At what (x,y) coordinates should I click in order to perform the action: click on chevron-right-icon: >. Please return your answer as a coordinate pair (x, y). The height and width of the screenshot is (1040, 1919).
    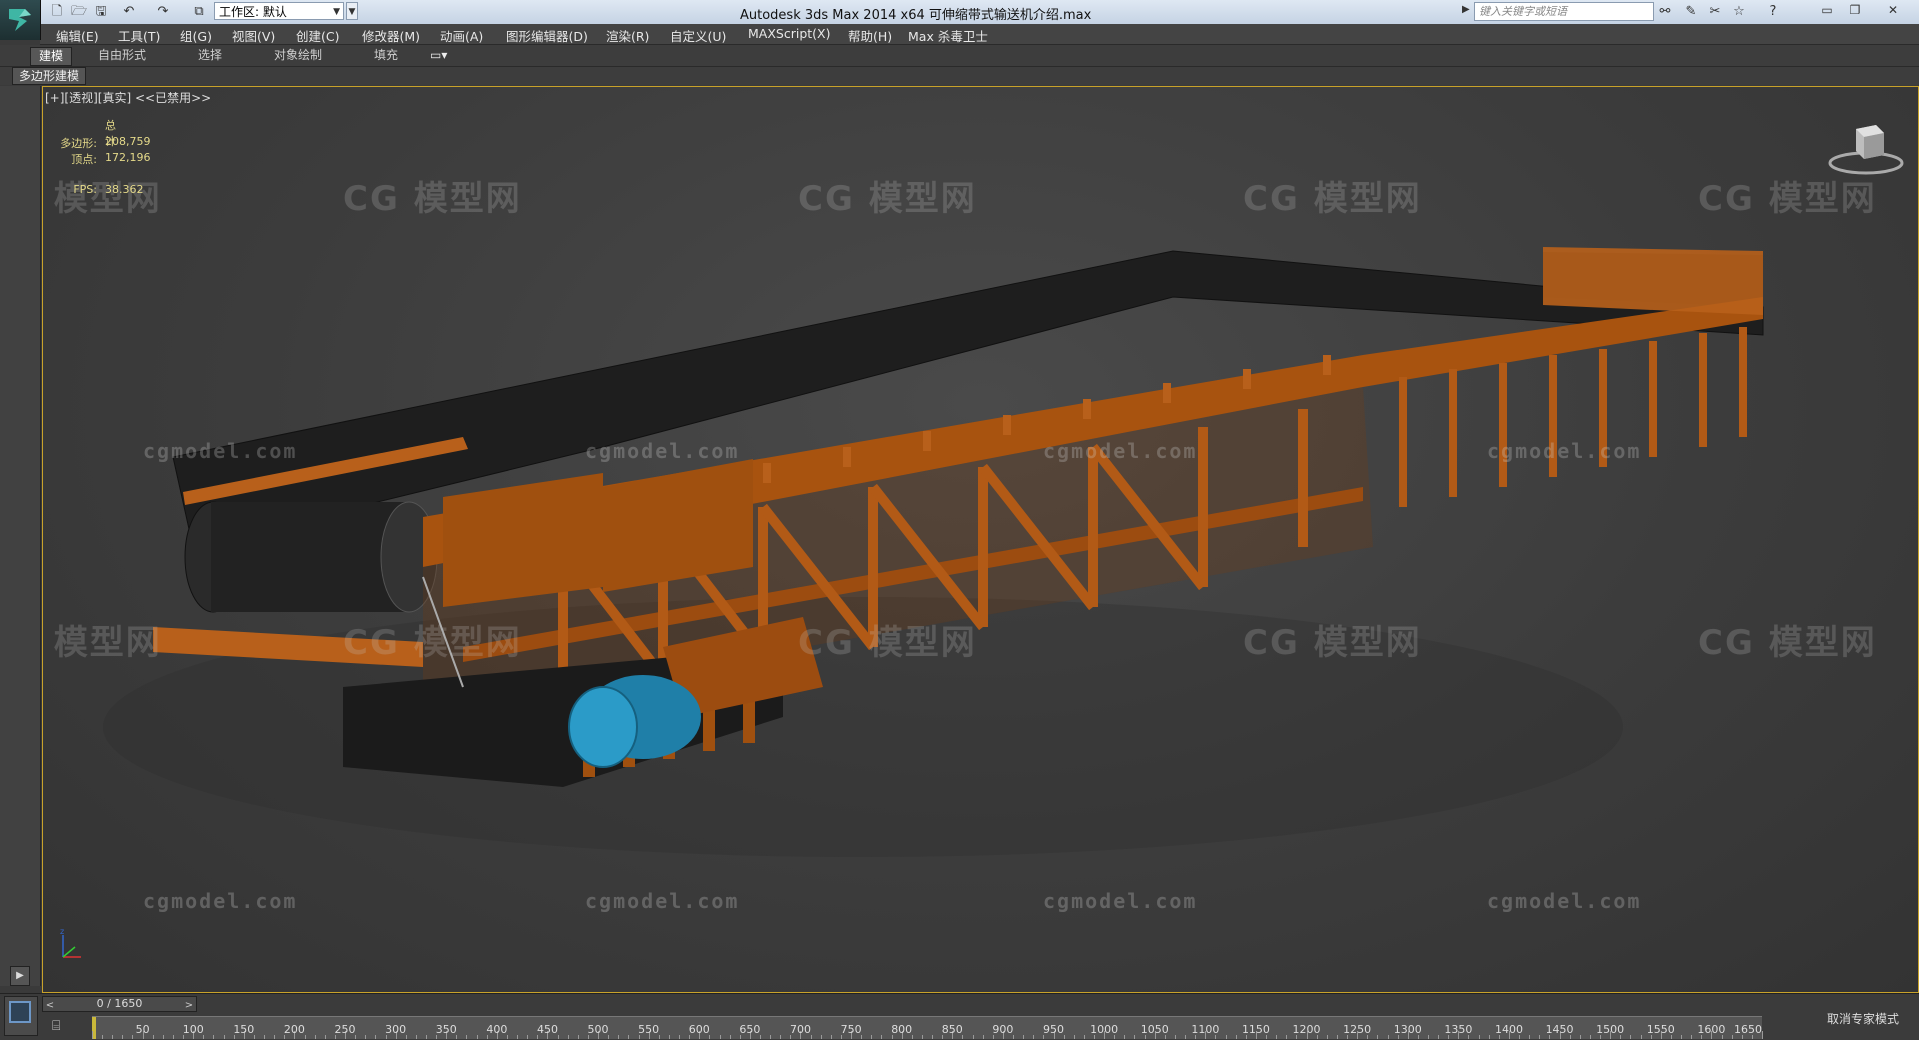
    Looking at the image, I should click on (189, 1006).